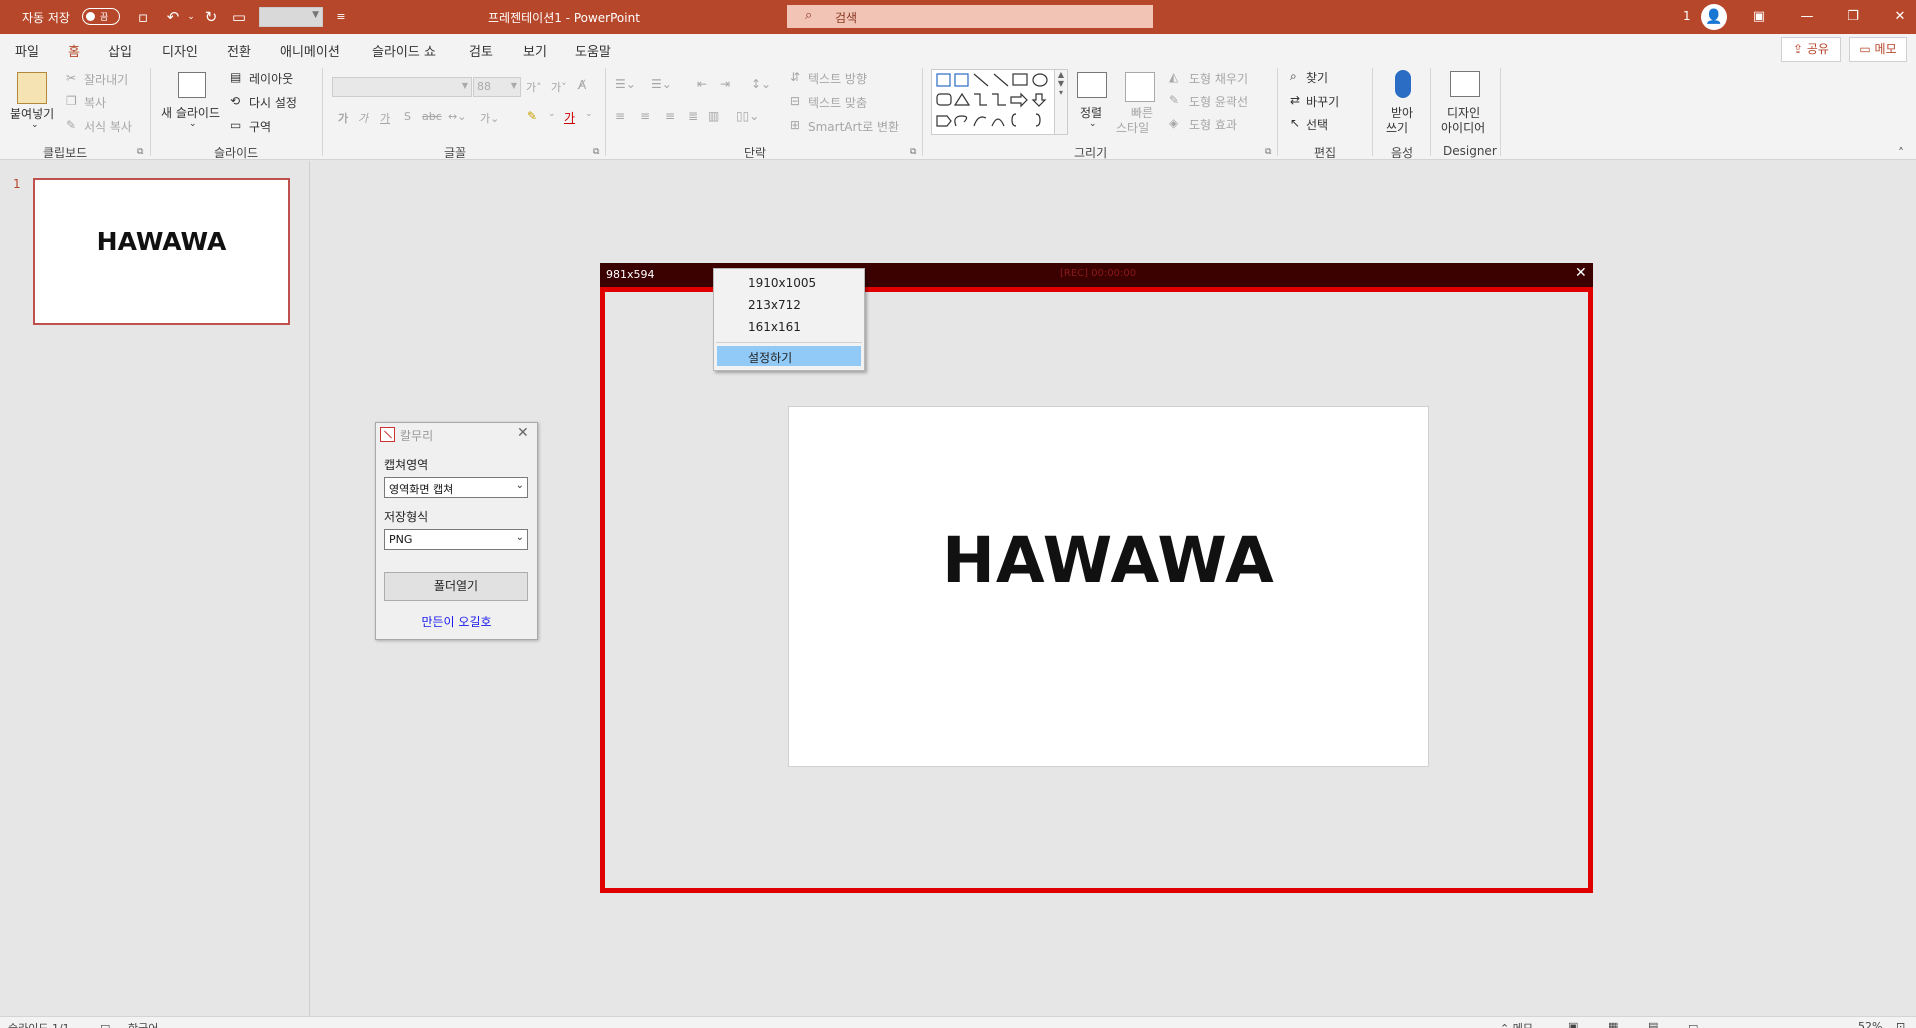 Image resolution: width=1916 pixels, height=1028 pixels. Describe the element at coordinates (101, 16) in the screenshot. I see `autosave-toggle: 끔` at that location.